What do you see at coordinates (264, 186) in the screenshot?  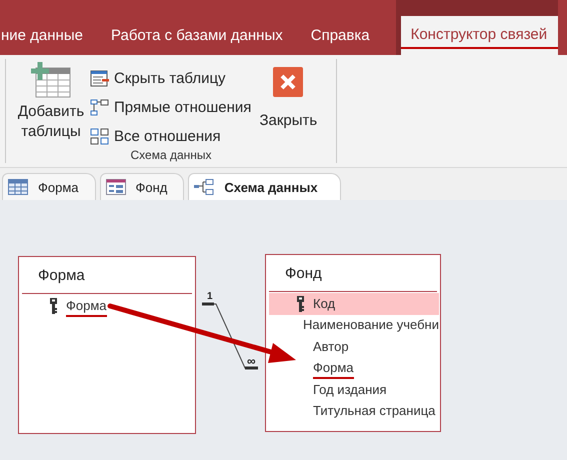 I see `document-tab: Схема данных` at bounding box center [264, 186].